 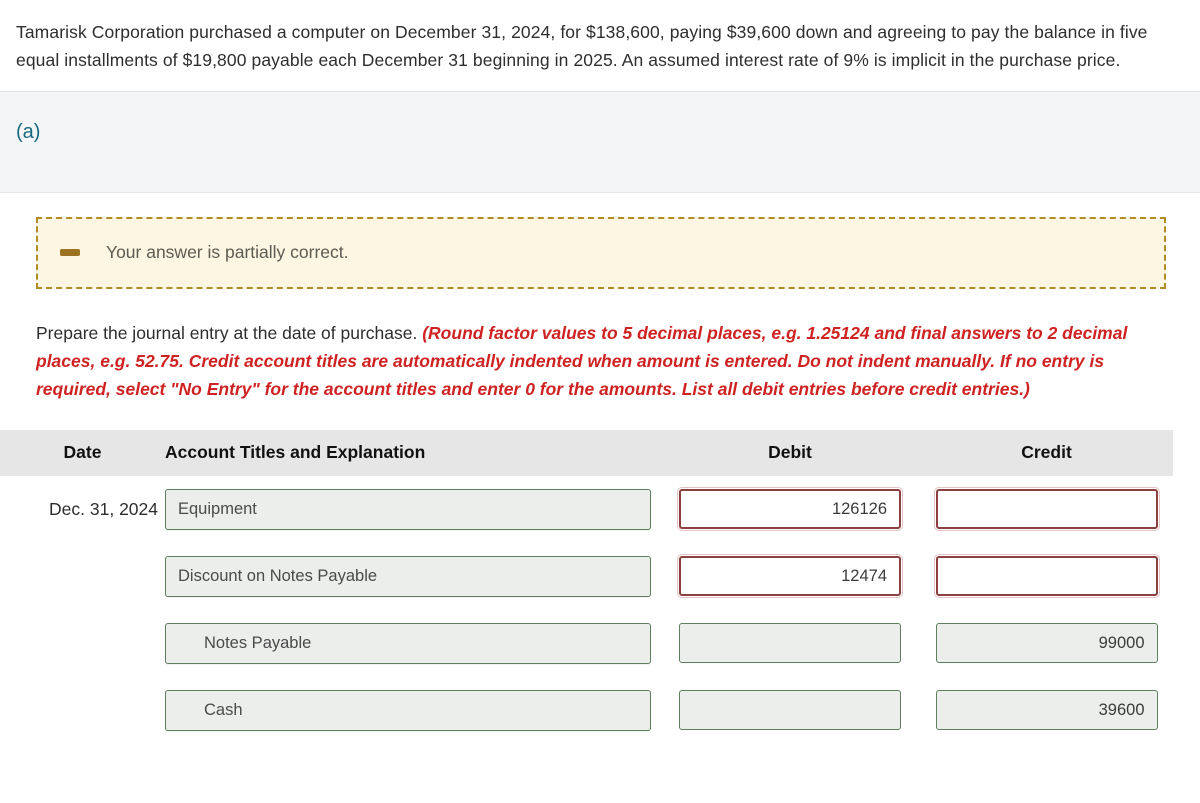 I want to click on account-select-2: Notes Payable, so click(x=408, y=643).